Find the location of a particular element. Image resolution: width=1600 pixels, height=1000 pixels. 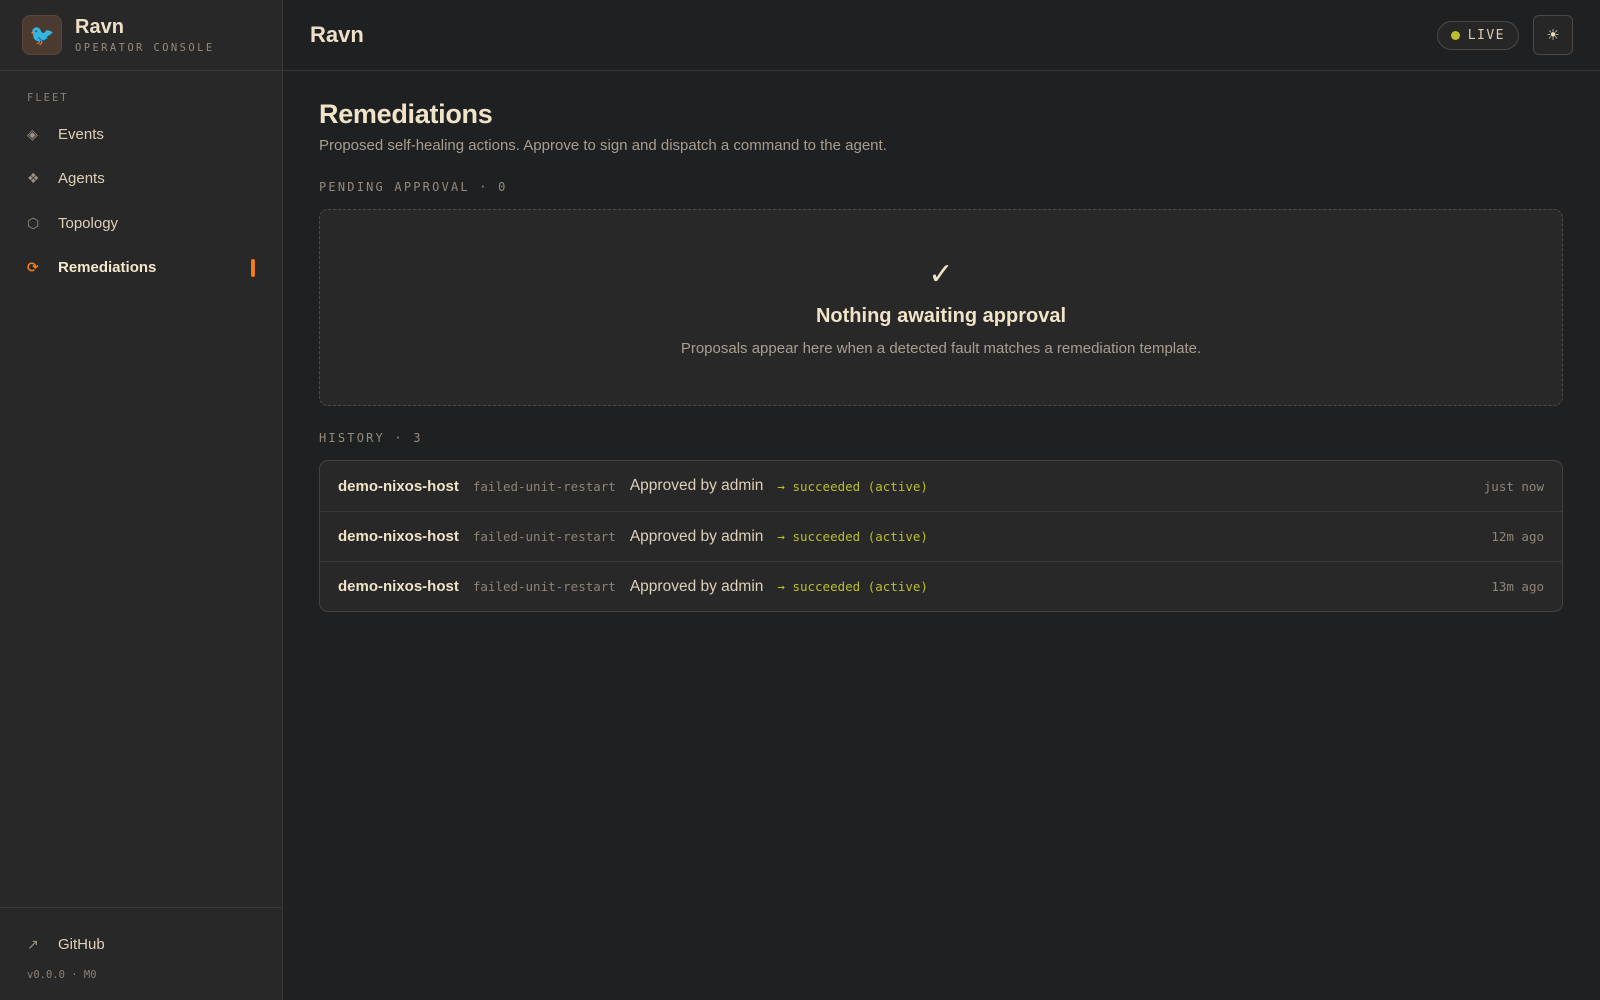

sidebar-item-topology: ⬡ Topology is located at coordinates (141, 223).